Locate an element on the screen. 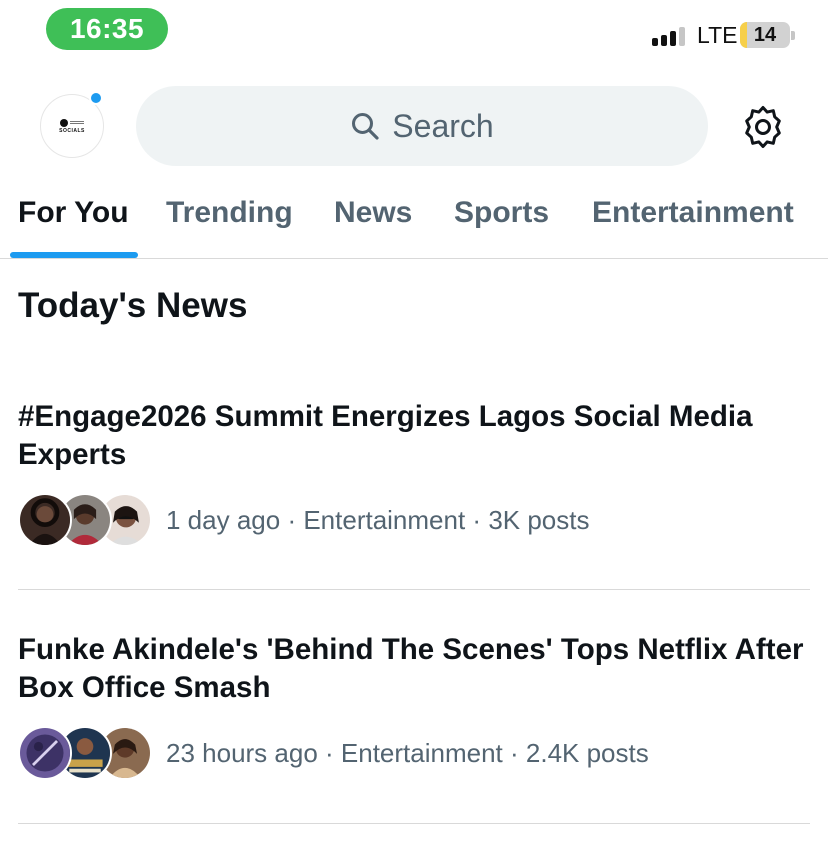 The height and width of the screenshot is (861, 828). active-tab-indicator is located at coordinates (74, 255).